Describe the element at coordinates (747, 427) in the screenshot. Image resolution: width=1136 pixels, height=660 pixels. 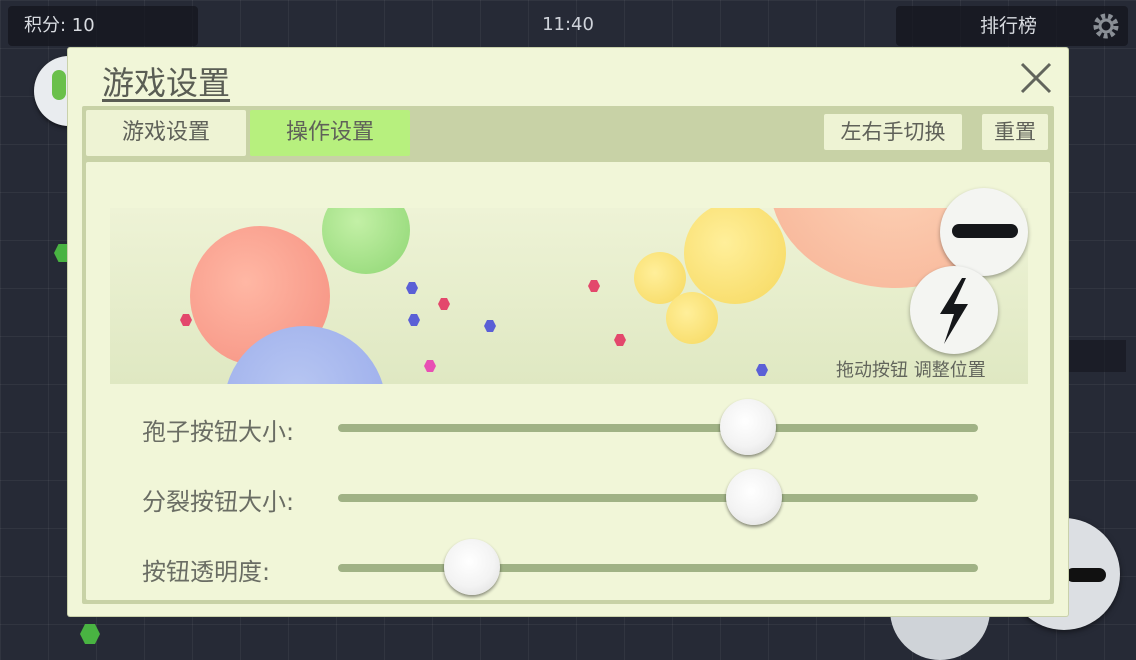
I see `spore-size-knob` at that location.